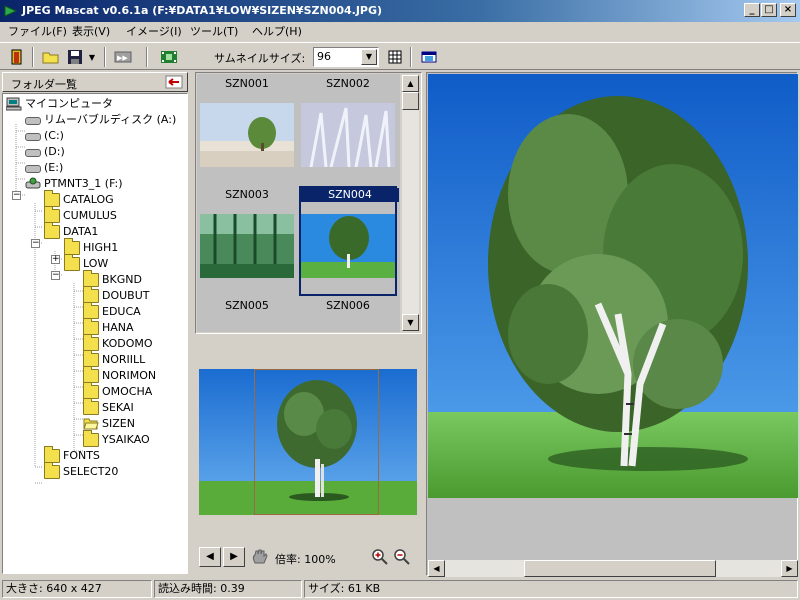 Image resolution: width=800 pixels, height=600 pixels. I want to click on navigator-preview, so click(308, 442).